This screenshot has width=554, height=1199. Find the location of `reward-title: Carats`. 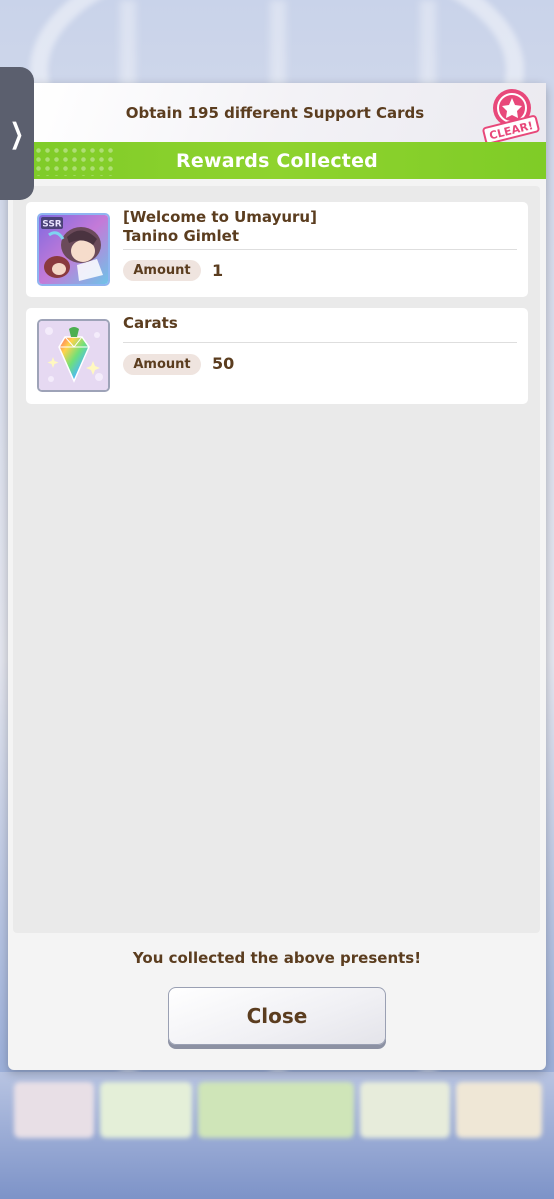

reward-title: Carats is located at coordinates (150, 323).